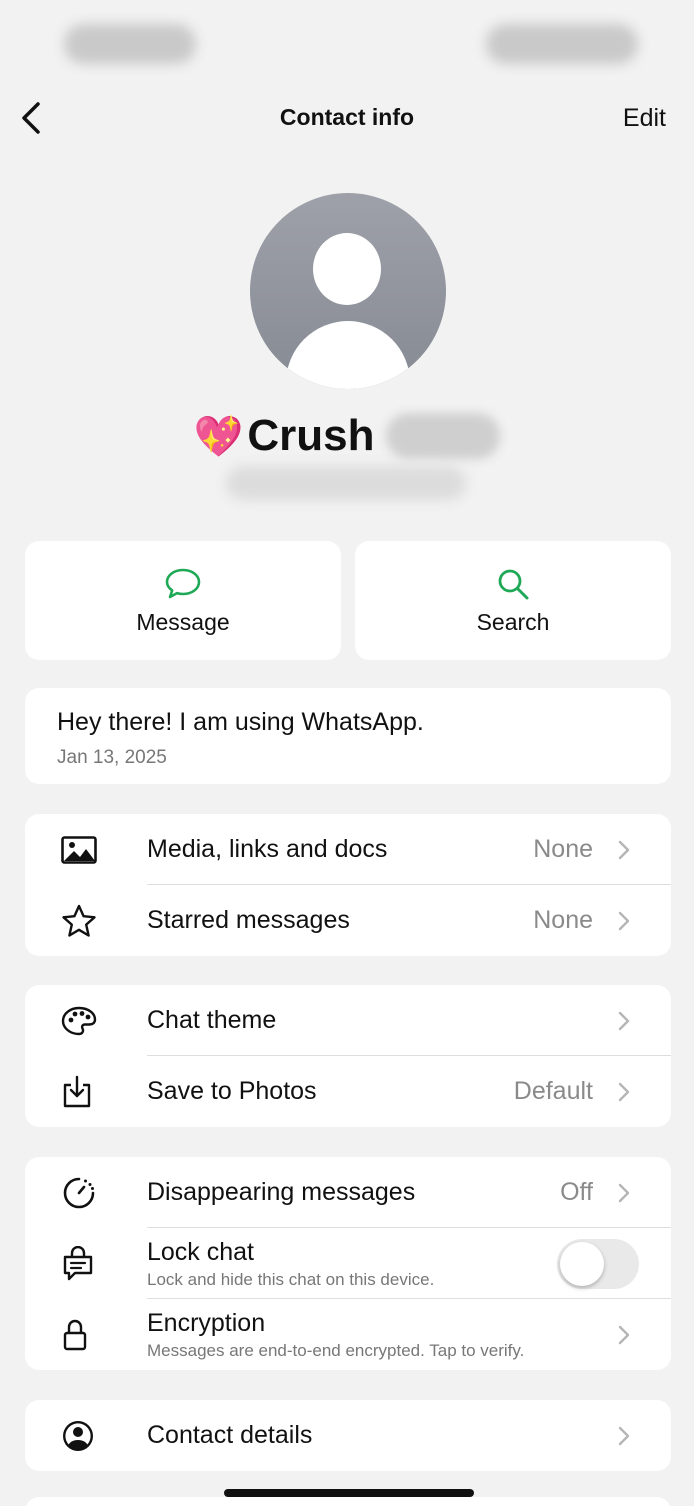  What do you see at coordinates (86, 921) in the screenshot?
I see `star-icon` at bounding box center [86, 921].